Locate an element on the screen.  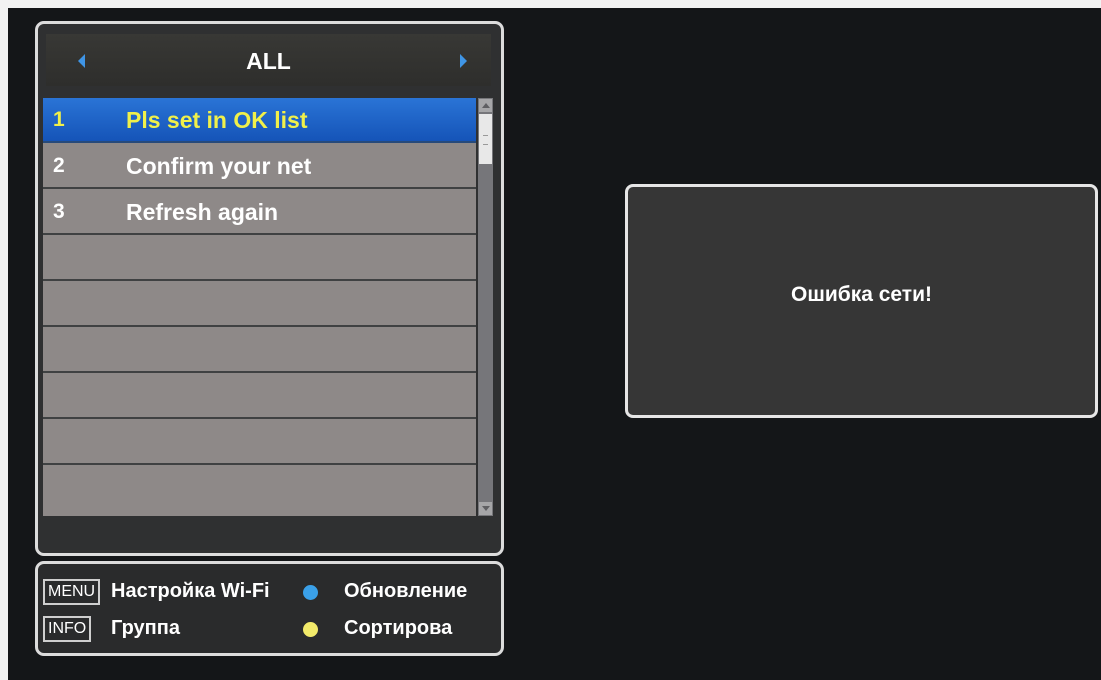
list-item: 3 Refresh again is located at coordinates (259, 212).